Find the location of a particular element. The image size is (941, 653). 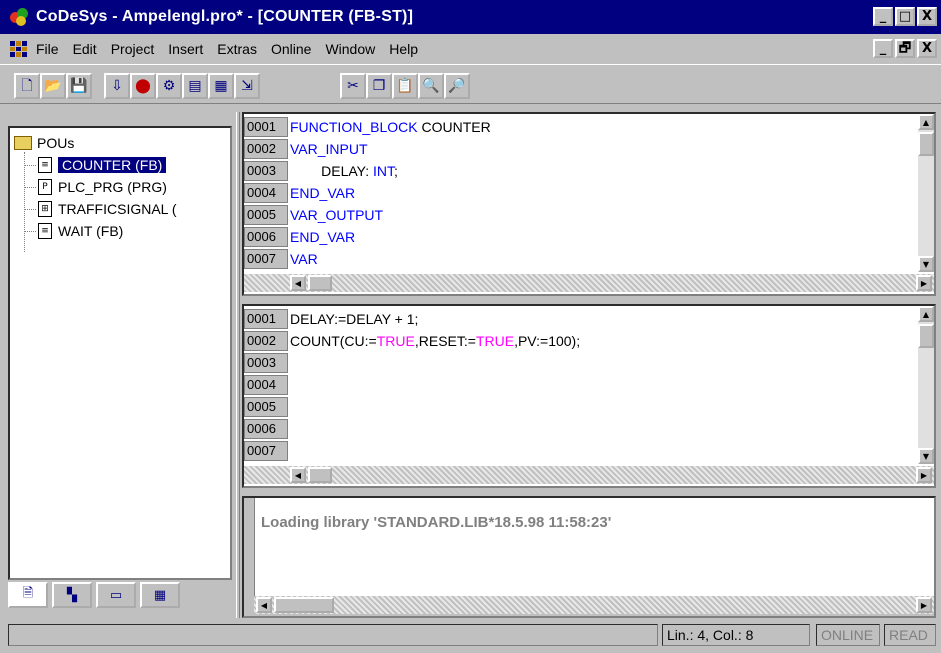

vertical-splitter is located at coordinates (238, 365).